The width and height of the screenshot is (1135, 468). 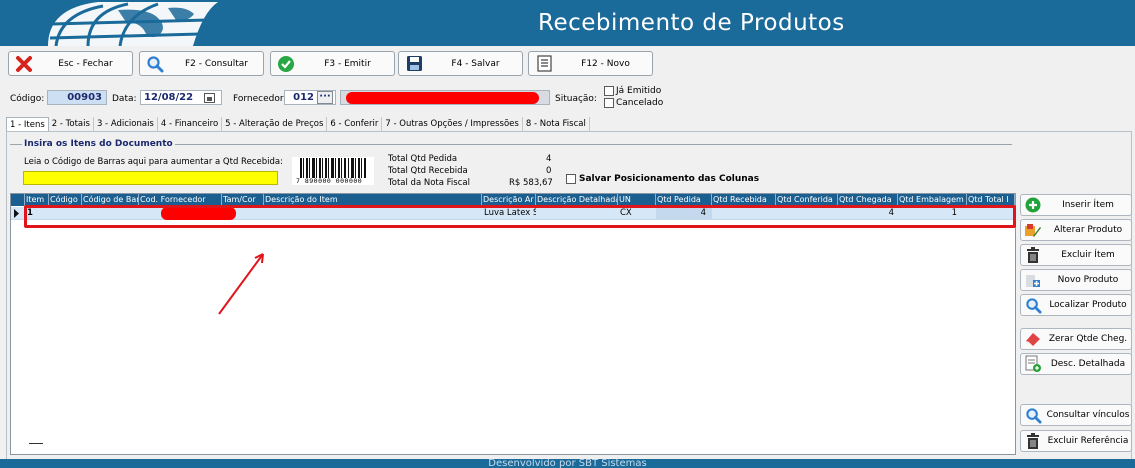 I want to click on total-qtd-recebida-label: Total Qtd Recebida, so click(x=428, y=171).